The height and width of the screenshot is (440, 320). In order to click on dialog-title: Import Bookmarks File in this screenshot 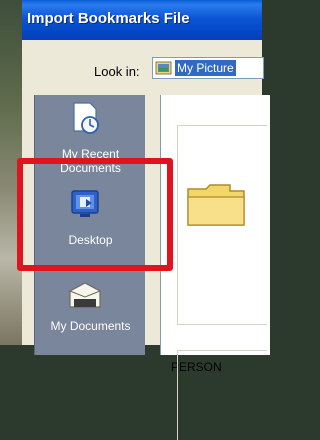, I will do `click(108, 18)`.